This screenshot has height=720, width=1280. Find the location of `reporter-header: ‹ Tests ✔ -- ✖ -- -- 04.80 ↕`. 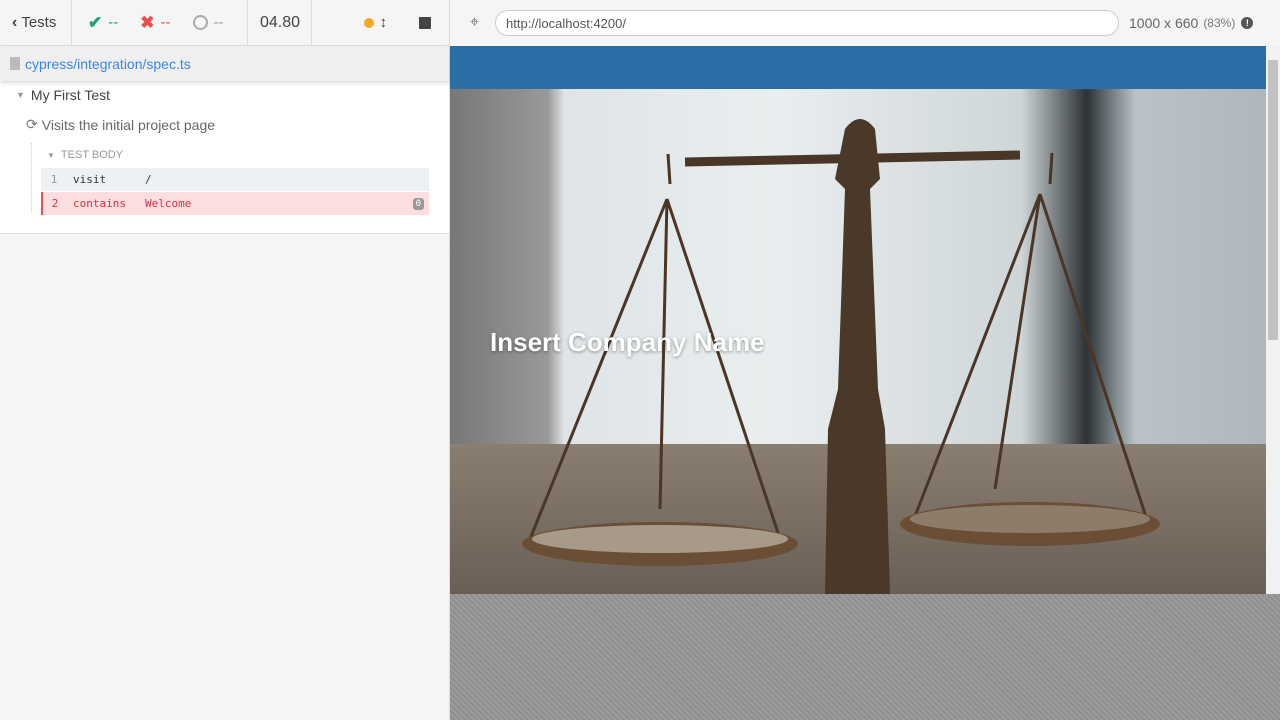

reporter-header: ‹ Tests ✔ -- ✖ -- -- 04.80 ↕ is located at coordinates (224, 23).